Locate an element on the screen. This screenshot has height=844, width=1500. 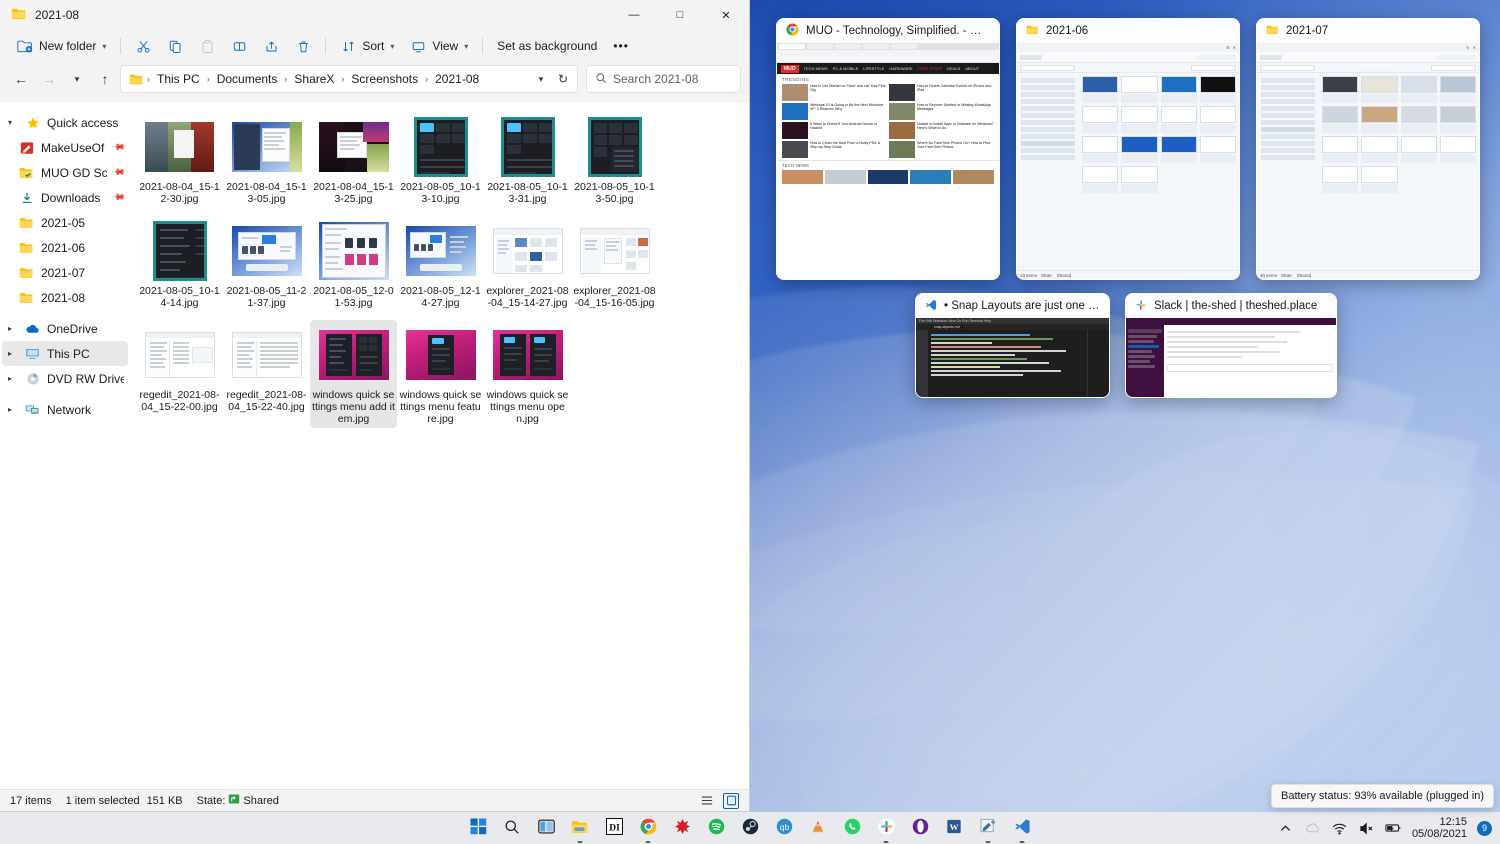
file-item: 2021-08-05_10-13-10.jpg is located at coordinates (440, 160).